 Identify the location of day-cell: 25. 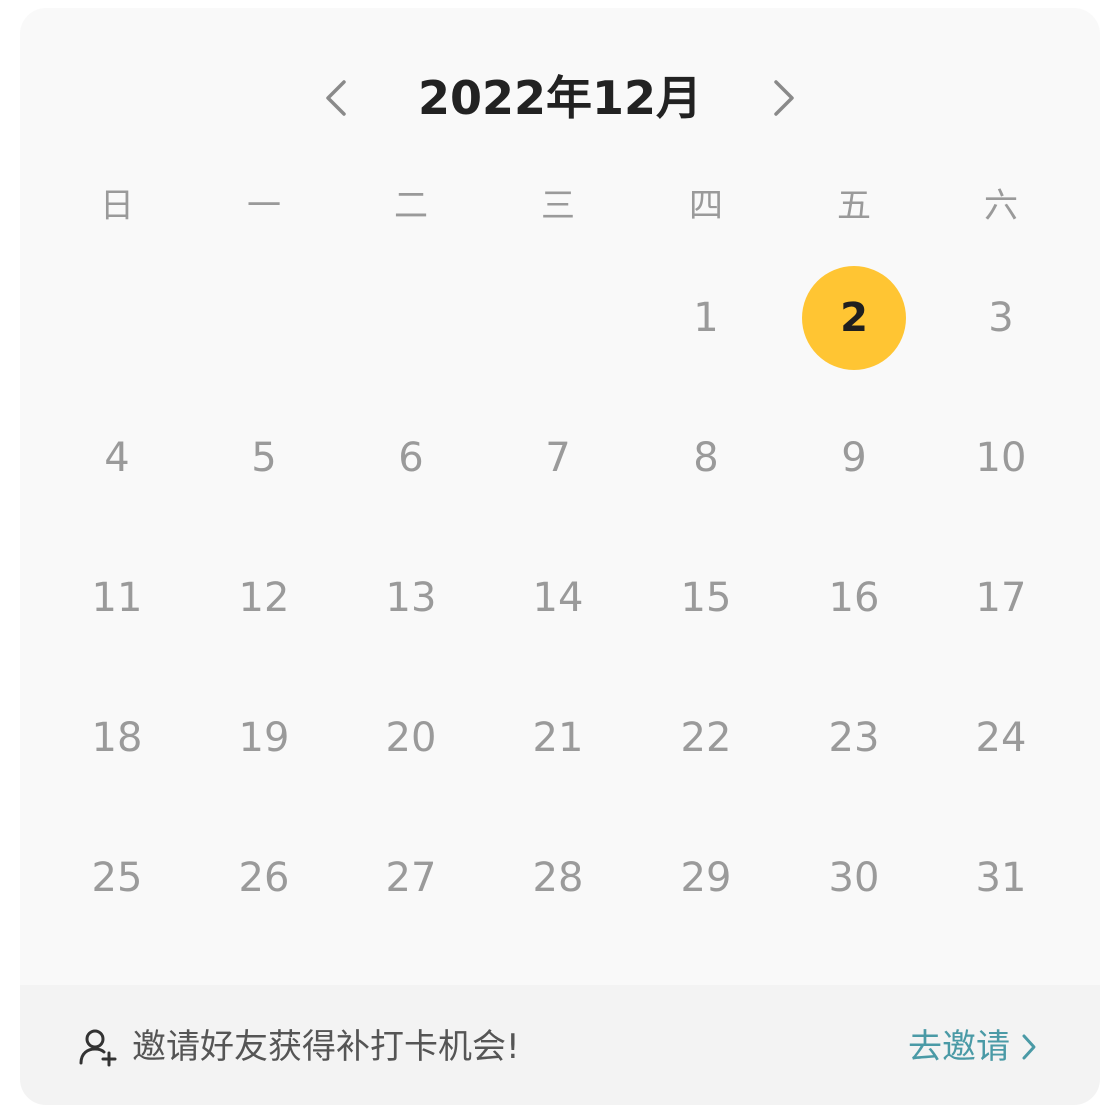
(117, 878).